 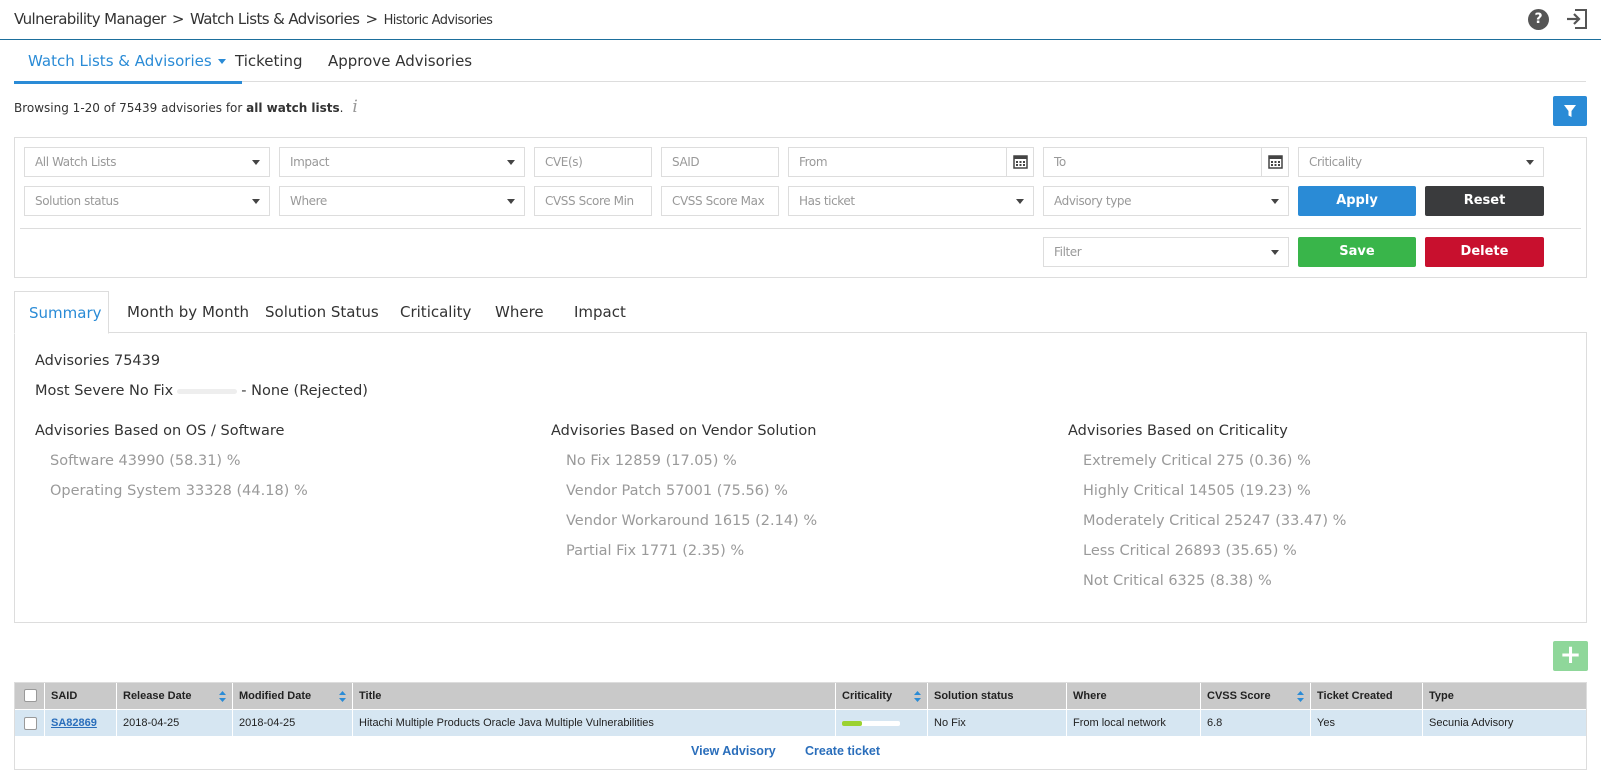 I want to click on col-label: Release Date, so click(x=157, y=696).